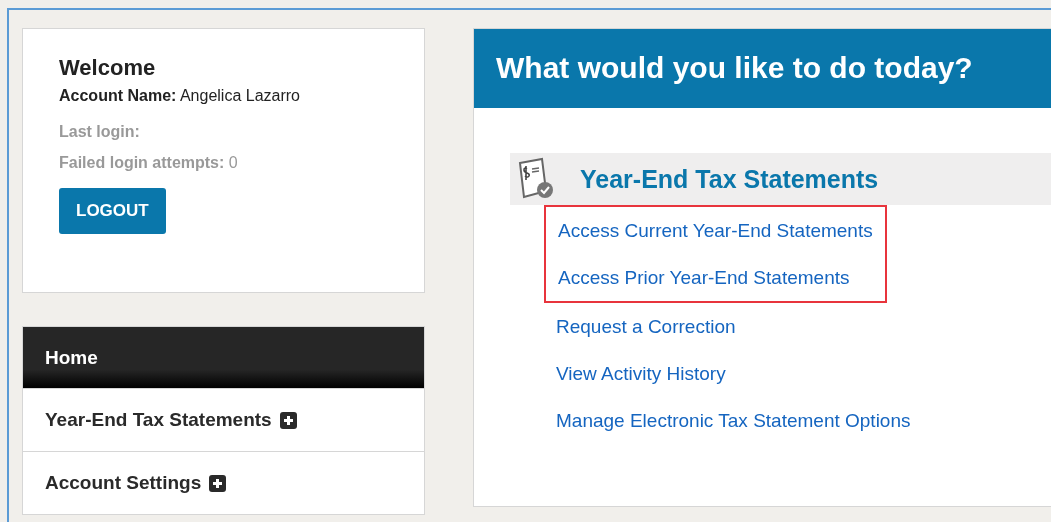 The width and height of the screenshot is (1051, 522). What do you see at coordinates (762, 68) in the screenshot?
I see `panel-heading: What would you like to do today?` at bounding box center [762, 68].